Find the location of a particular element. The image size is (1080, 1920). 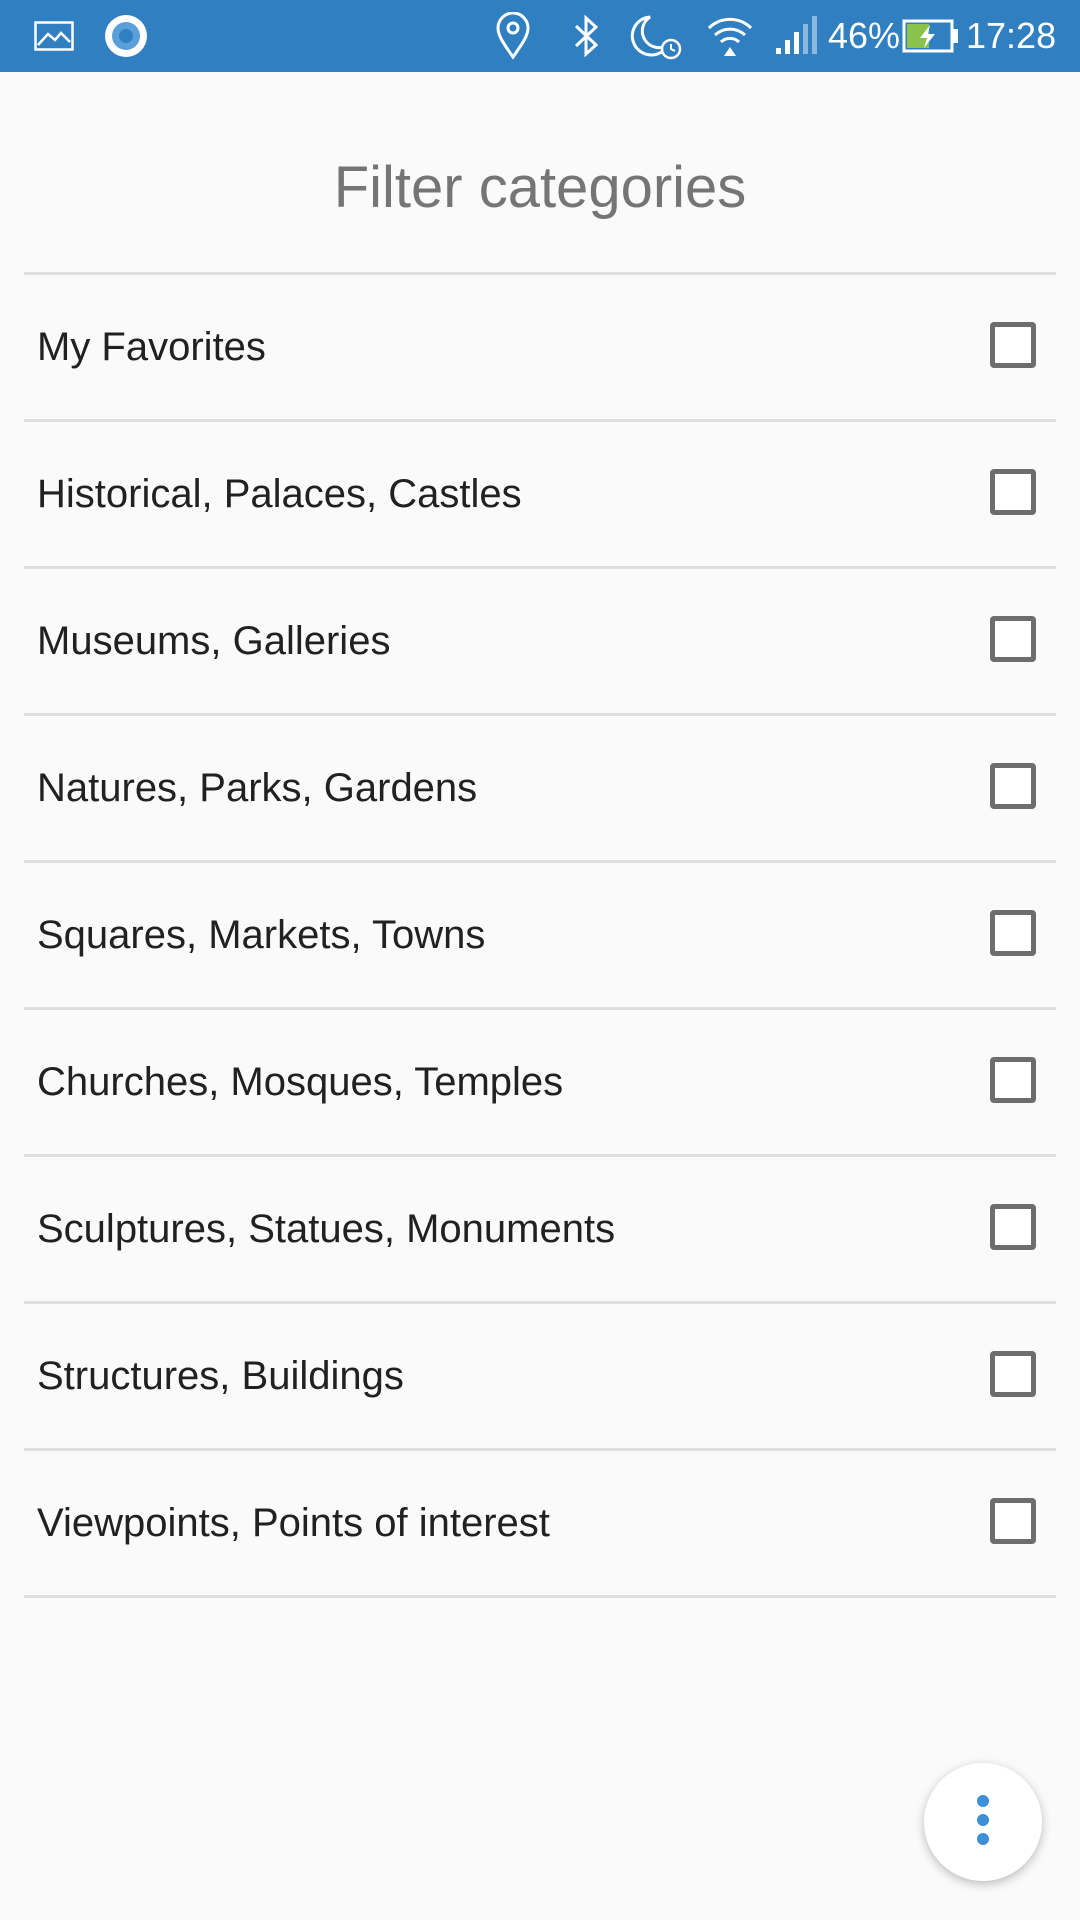

record-icon is located at coordinates (126, 36).